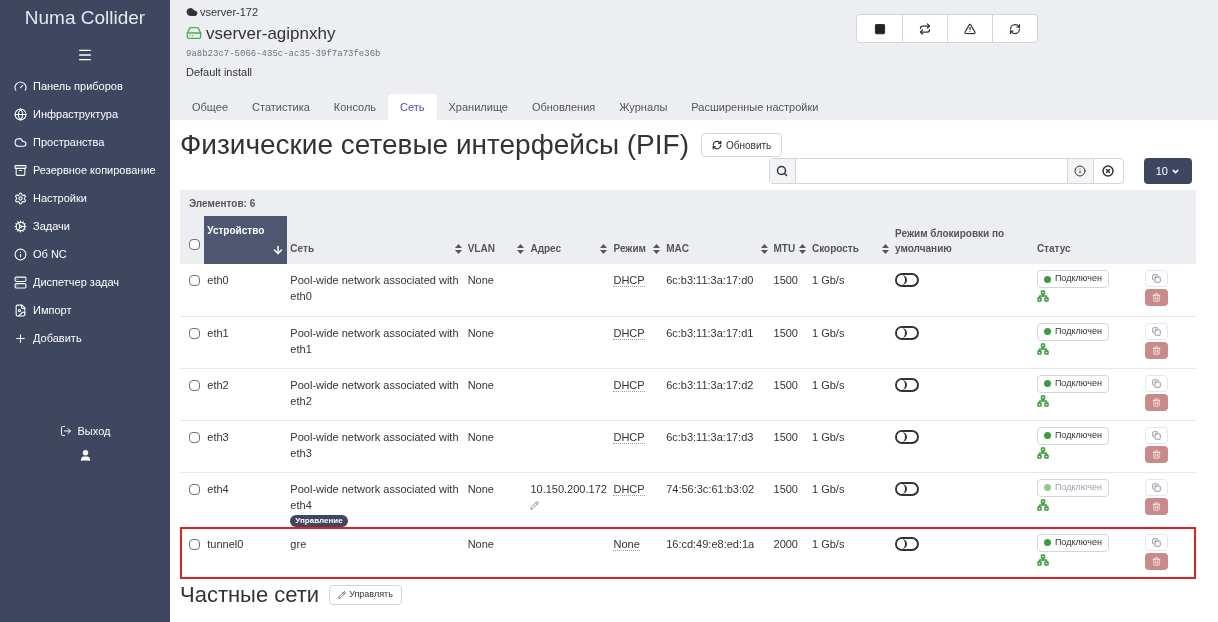 The width and height of the screenshot is (1218, 622). What do you see at coordinates (210, 107) in the screenshot?
I see `tab: Общее` at bounding box center [210, 107].